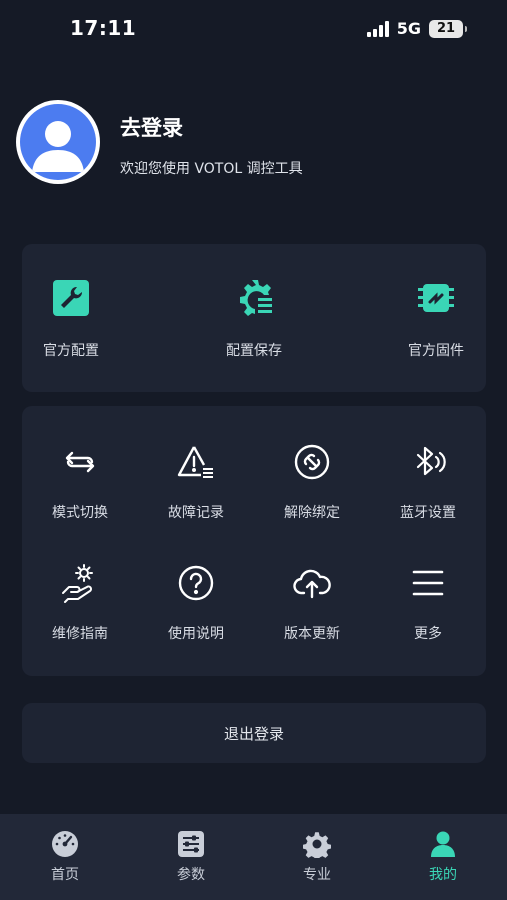 The image size is (507, 900). I want to click on gear-save-icon, so click(254, 298).